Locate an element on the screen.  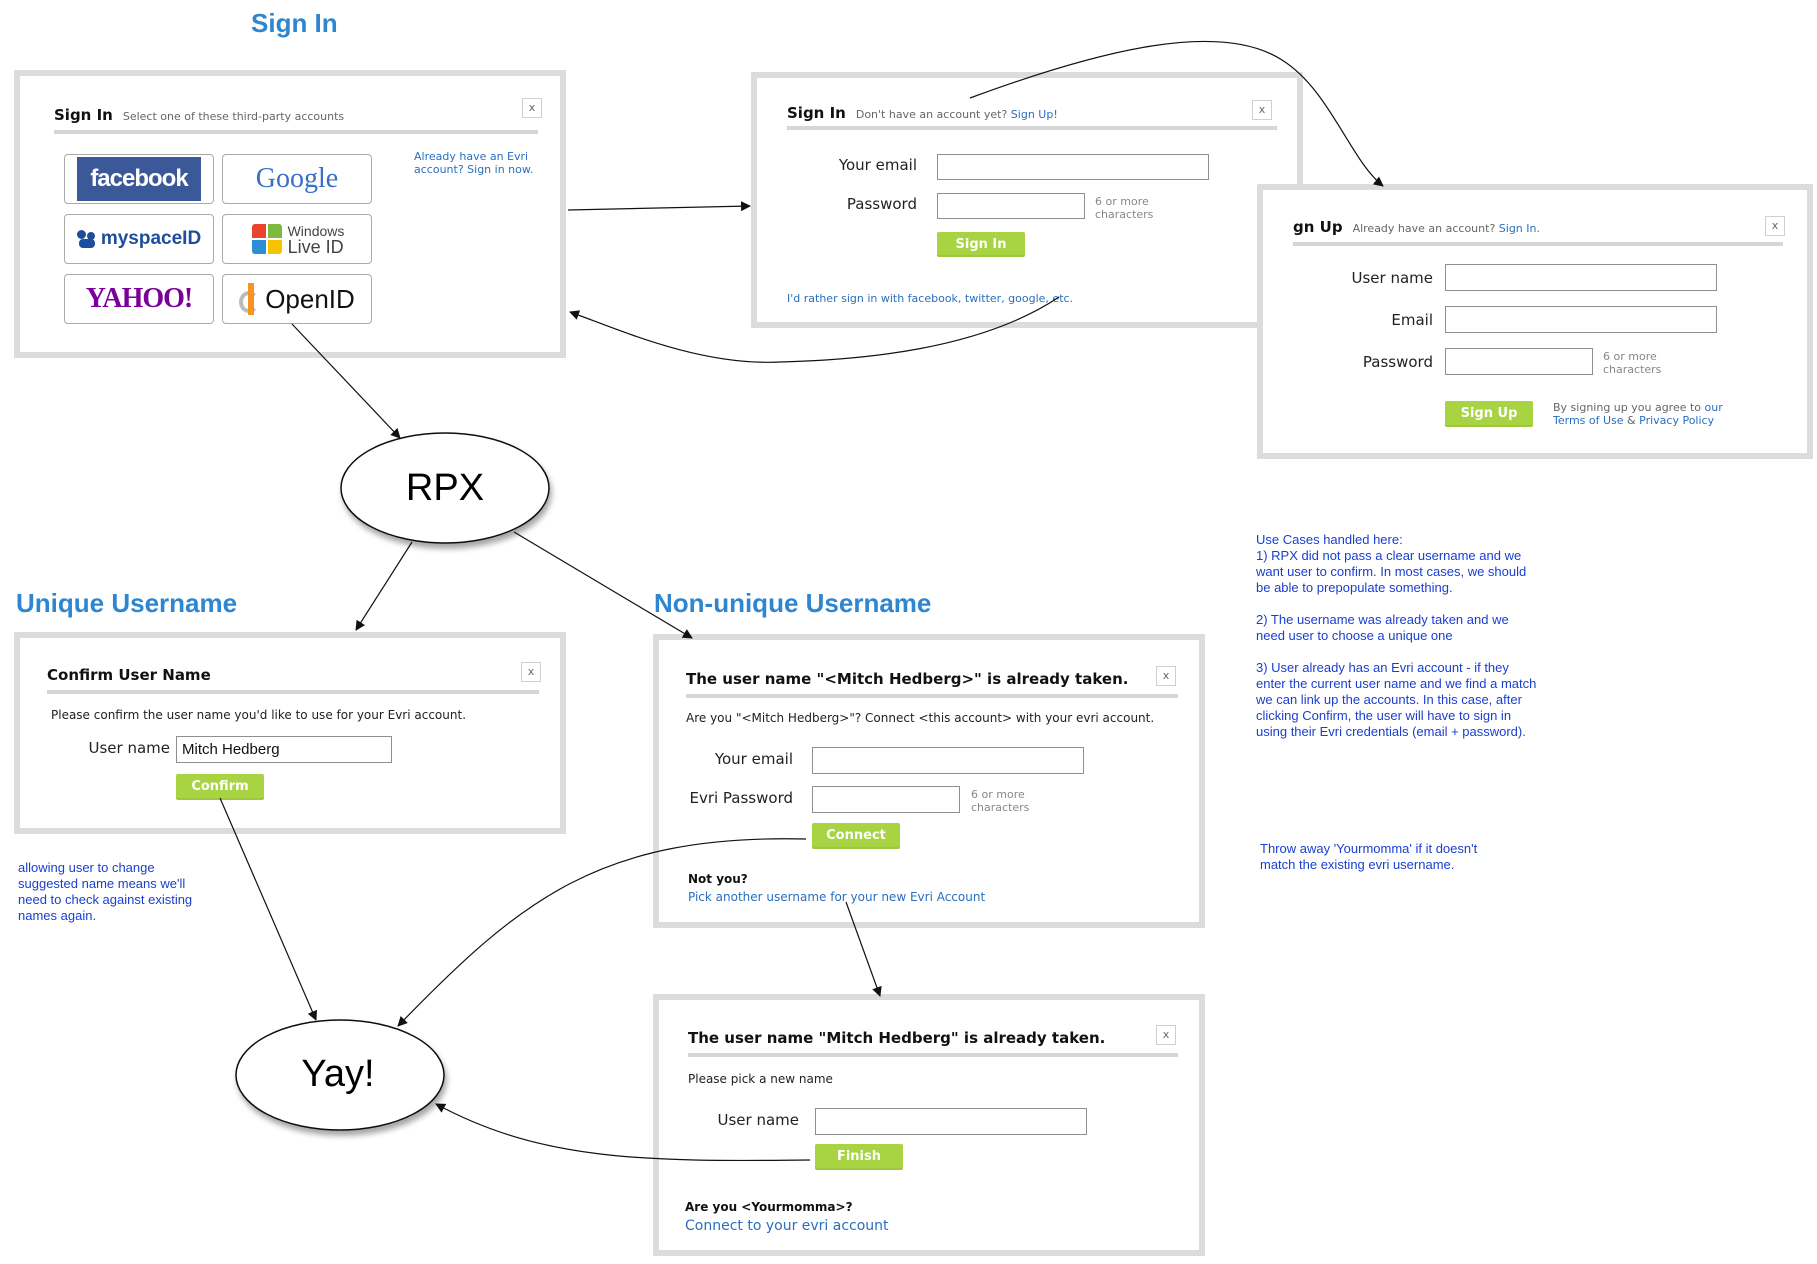
yay-node-label: Yay! is located at coordinates (338, 1074).